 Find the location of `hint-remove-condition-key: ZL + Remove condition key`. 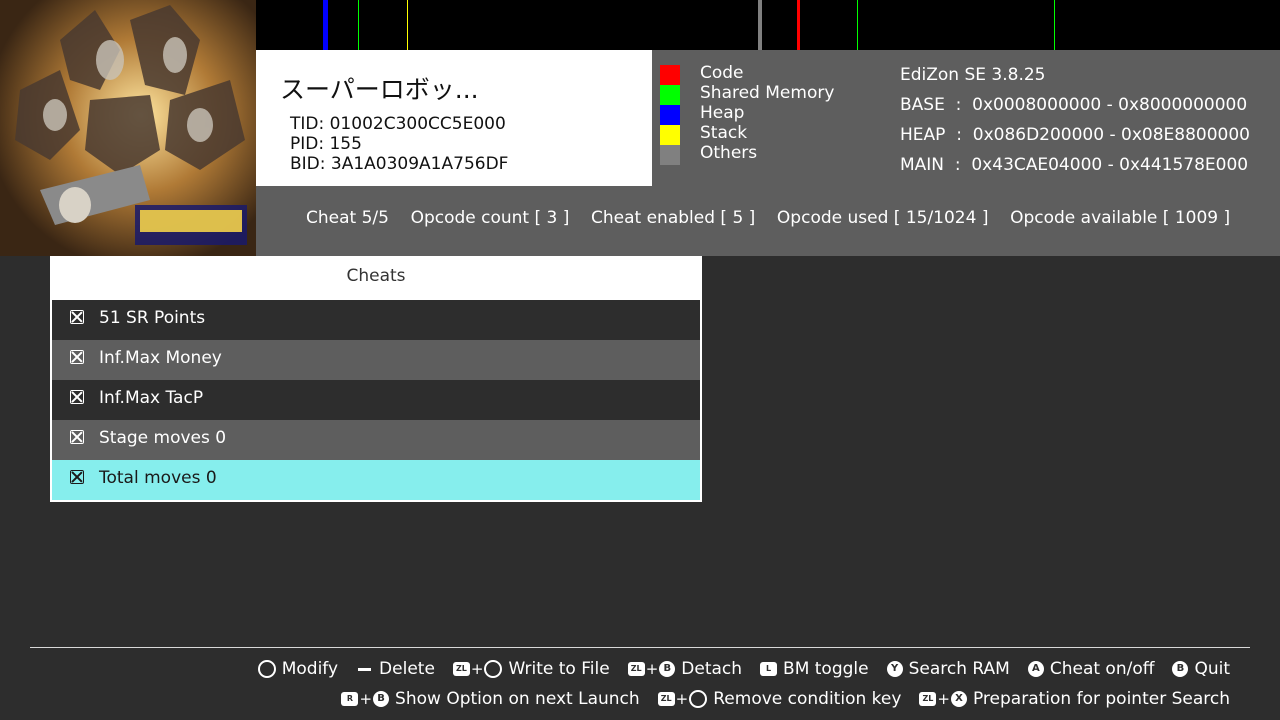

hint-remove-condition-key: ZL + Remove condition key is located at coordinates (779, 699).